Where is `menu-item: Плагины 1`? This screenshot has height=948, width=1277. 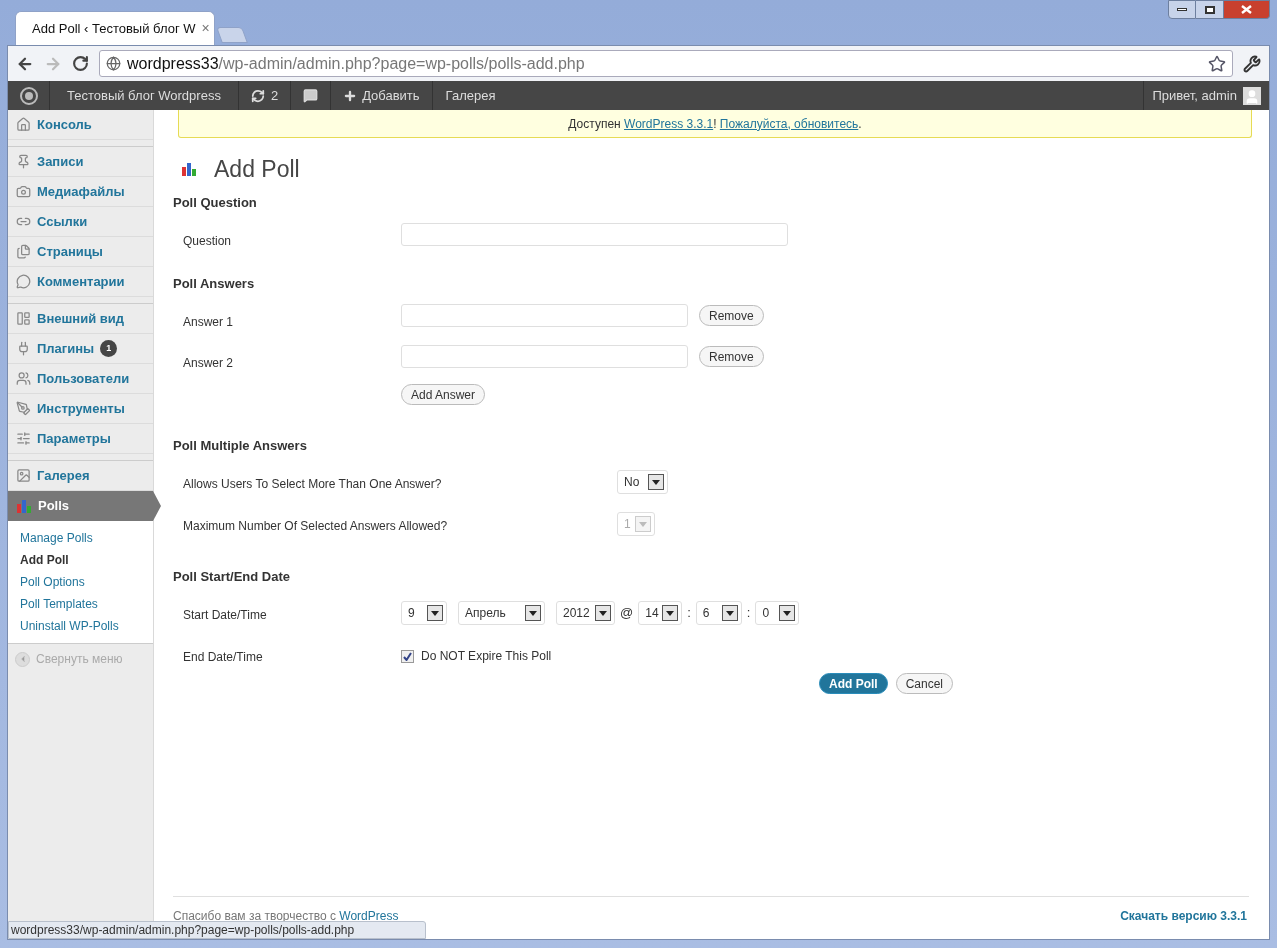 menu-item: Плагины 1 is located at coordinates (80, 349).